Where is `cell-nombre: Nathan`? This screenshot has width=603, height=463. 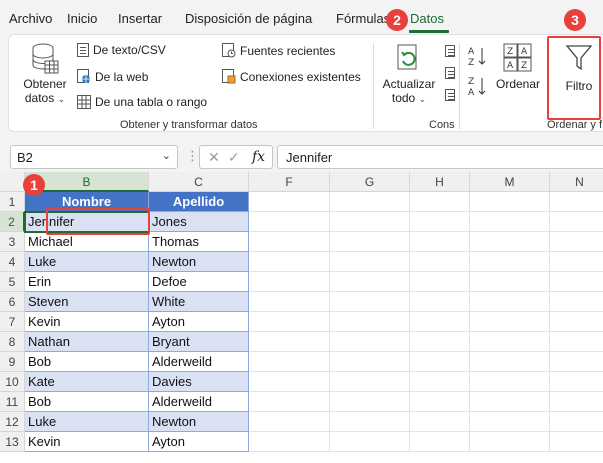
cell-nombre: Nathan is located at coordinates (87, 342).